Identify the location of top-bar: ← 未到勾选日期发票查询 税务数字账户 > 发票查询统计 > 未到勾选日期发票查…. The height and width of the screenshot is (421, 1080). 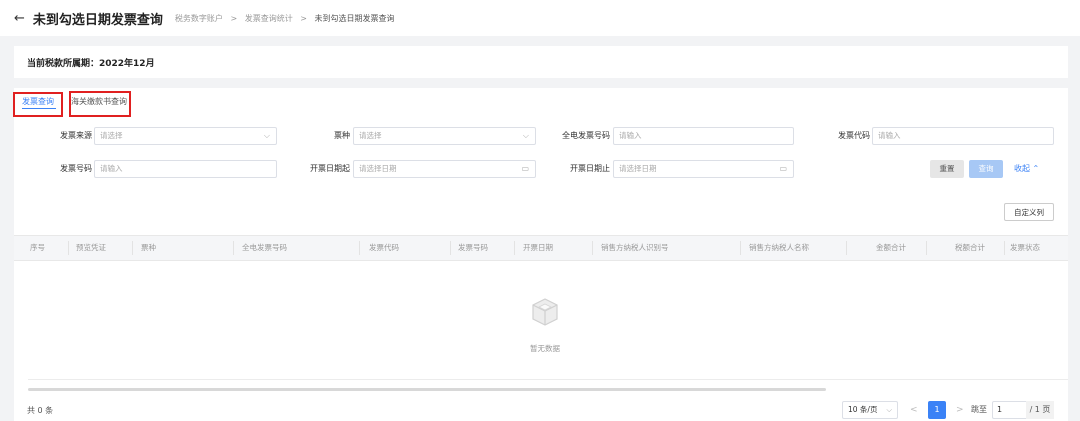
(540, 18).